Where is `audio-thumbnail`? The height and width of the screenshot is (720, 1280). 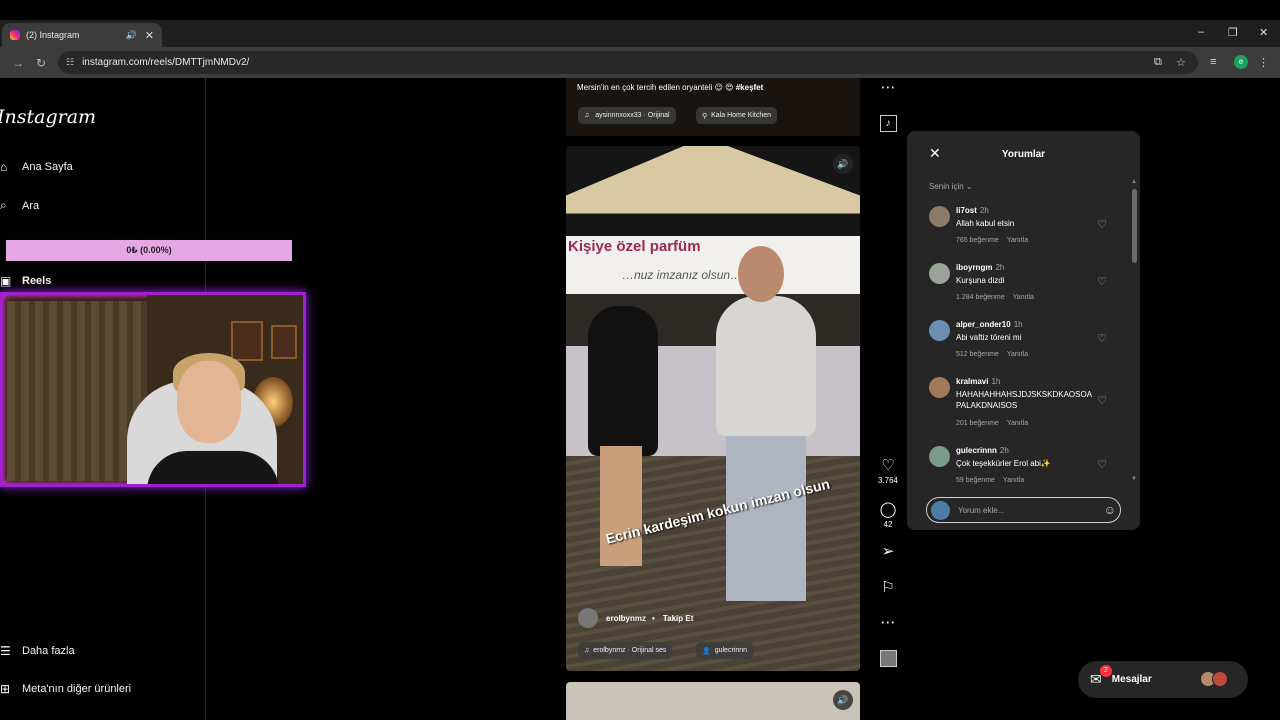
audio-thumbnail is located at coordinates (888, 658).